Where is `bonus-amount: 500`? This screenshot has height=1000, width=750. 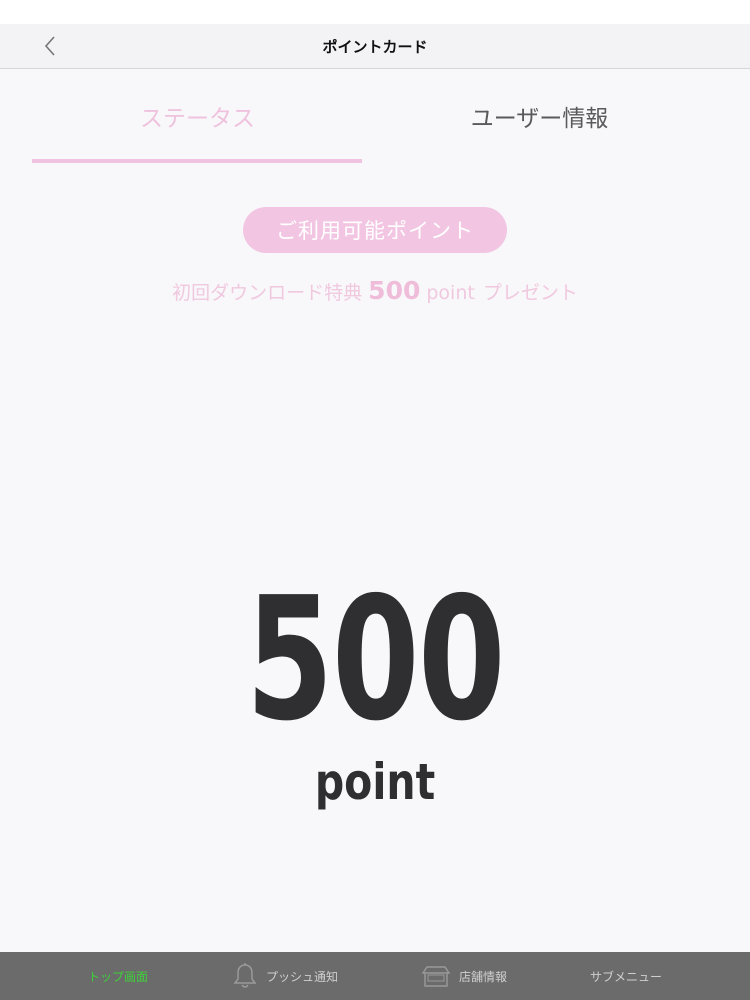
bonus-amount: 500 is located at coordinates (394, 290).